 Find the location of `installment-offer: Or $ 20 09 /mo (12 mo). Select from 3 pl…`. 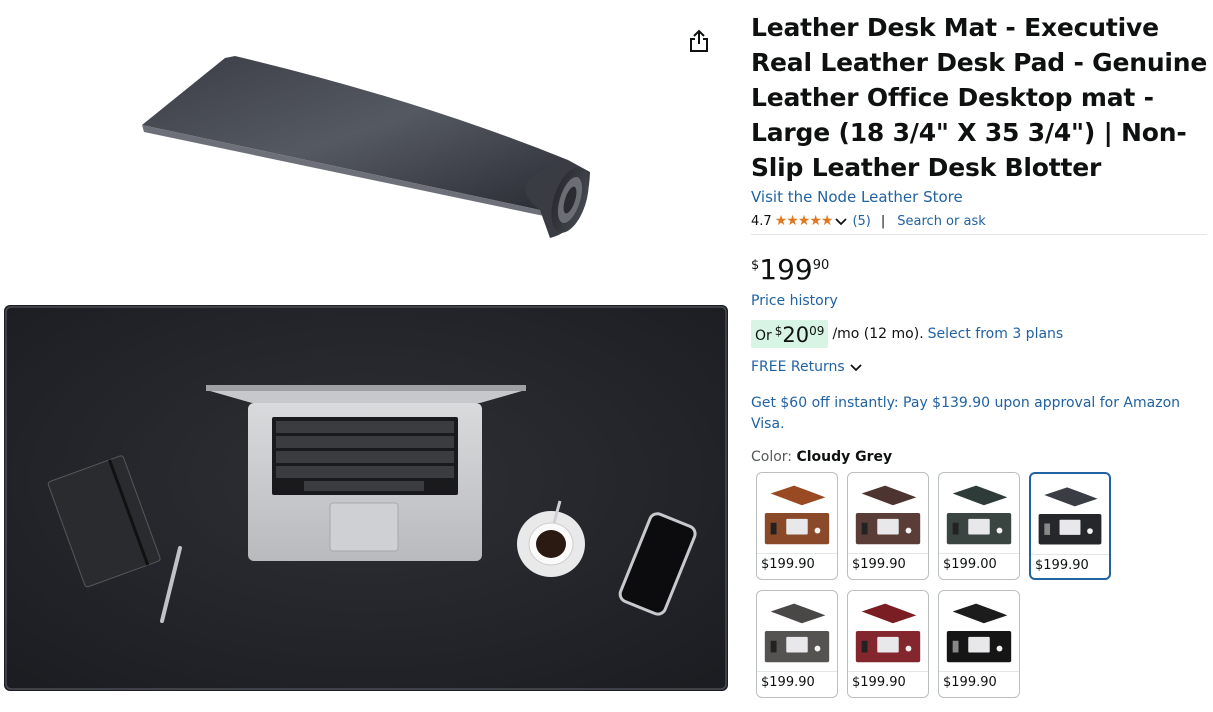

installment-offer: Or $ 20 09 /mo (12 mo). Select from 3 pl… is located at coordinates (907, 334).